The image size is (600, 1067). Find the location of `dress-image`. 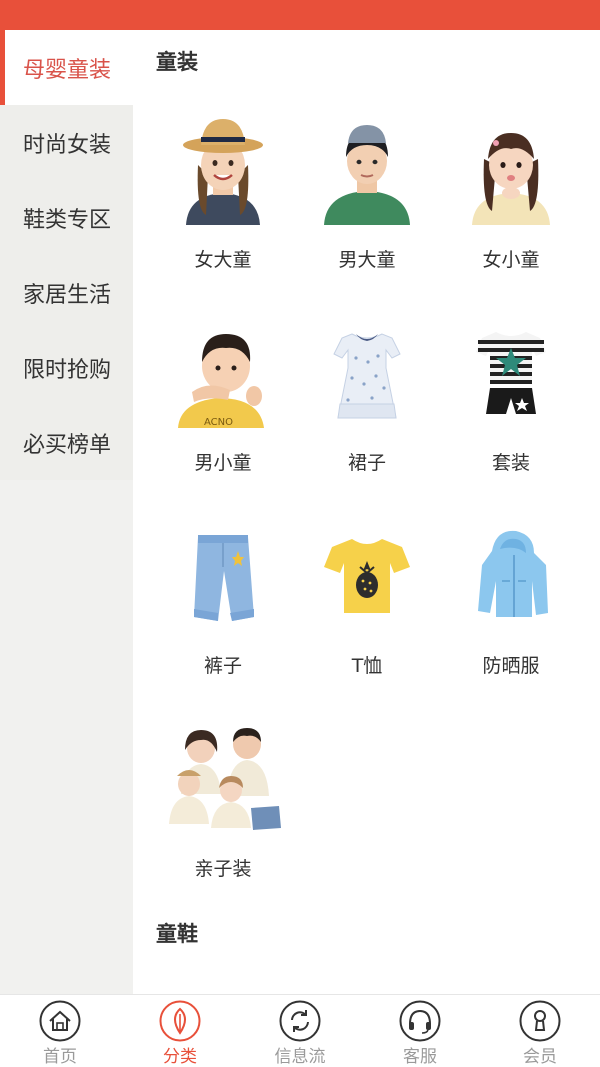

dress-image is located at coordinates (367, 373).